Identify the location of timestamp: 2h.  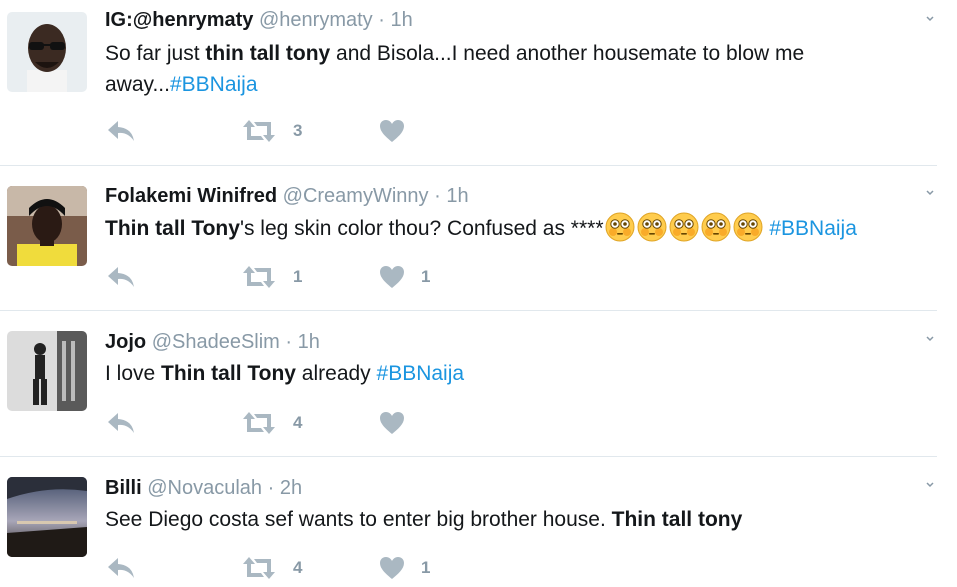
(291, 488).